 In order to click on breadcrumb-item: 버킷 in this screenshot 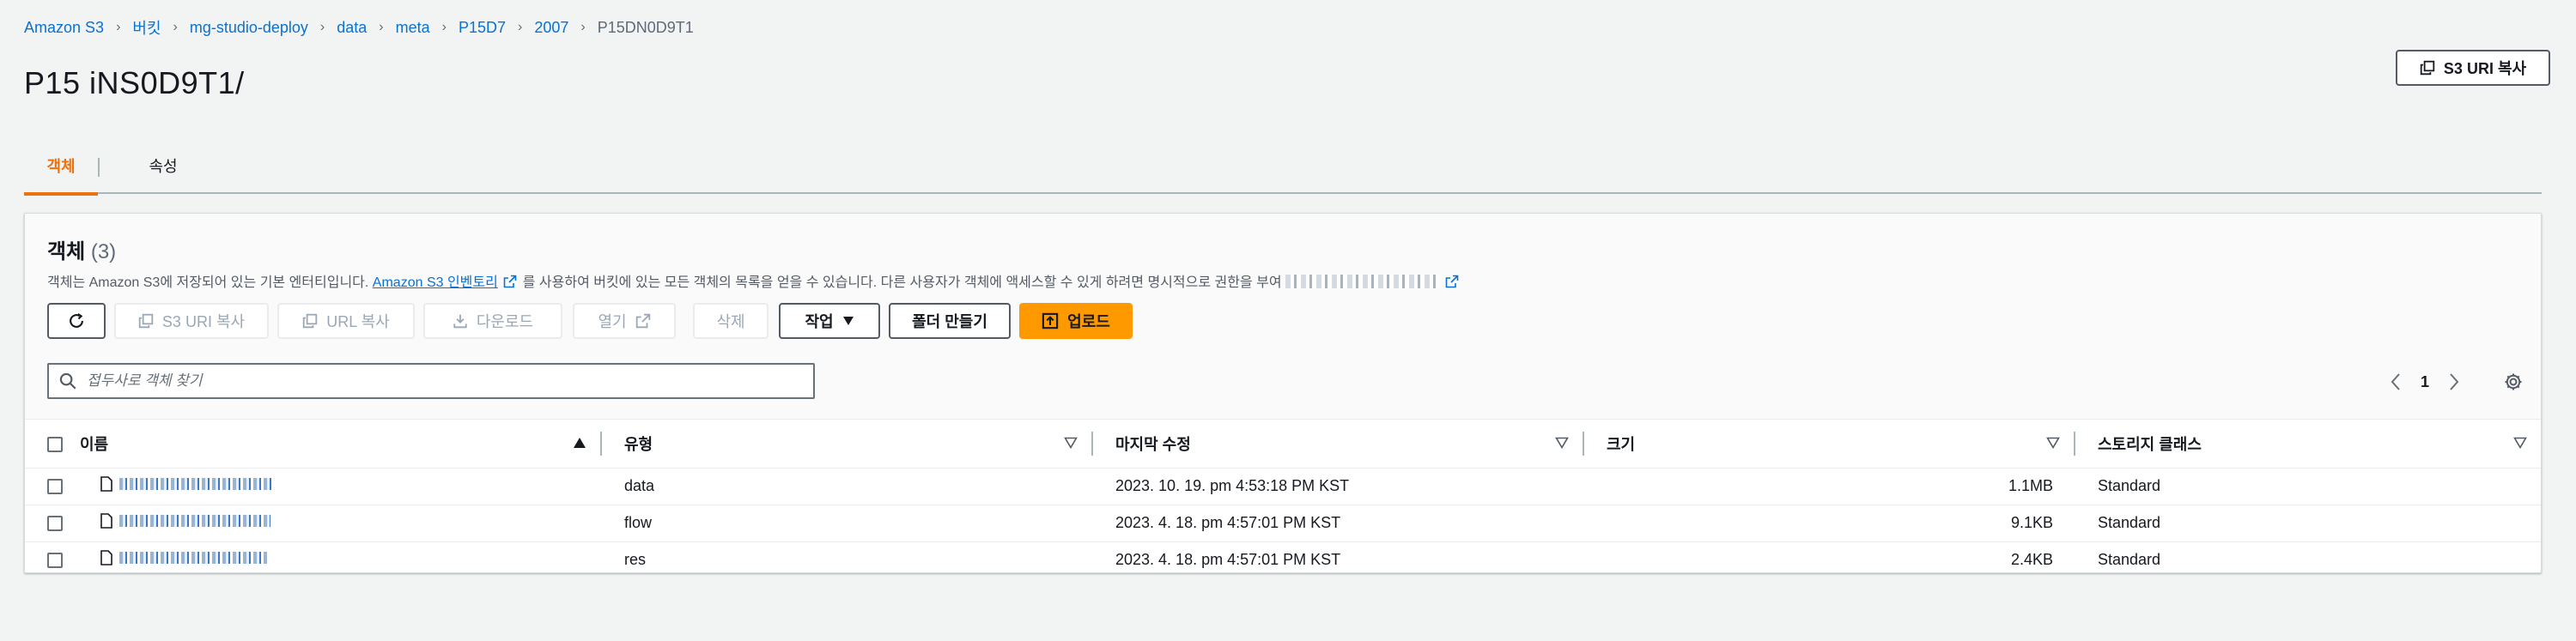, I will do `click(146, 27)`.